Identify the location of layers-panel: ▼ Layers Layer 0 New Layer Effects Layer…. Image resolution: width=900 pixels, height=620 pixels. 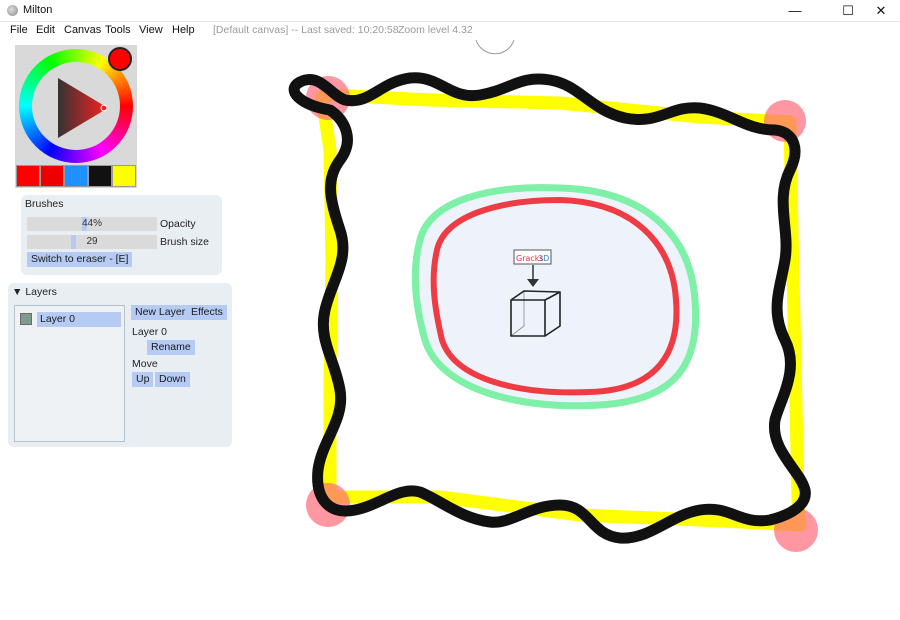
(120, 365).